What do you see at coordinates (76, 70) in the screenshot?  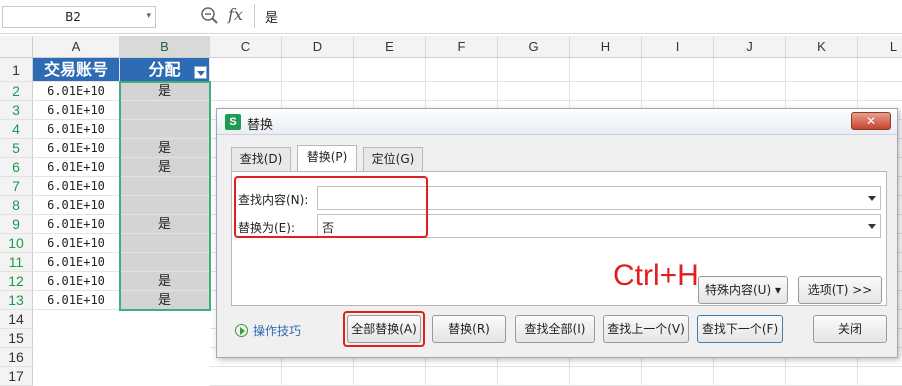 I see `header-cell-account: 交易账号` at bounding box center [76, 70].